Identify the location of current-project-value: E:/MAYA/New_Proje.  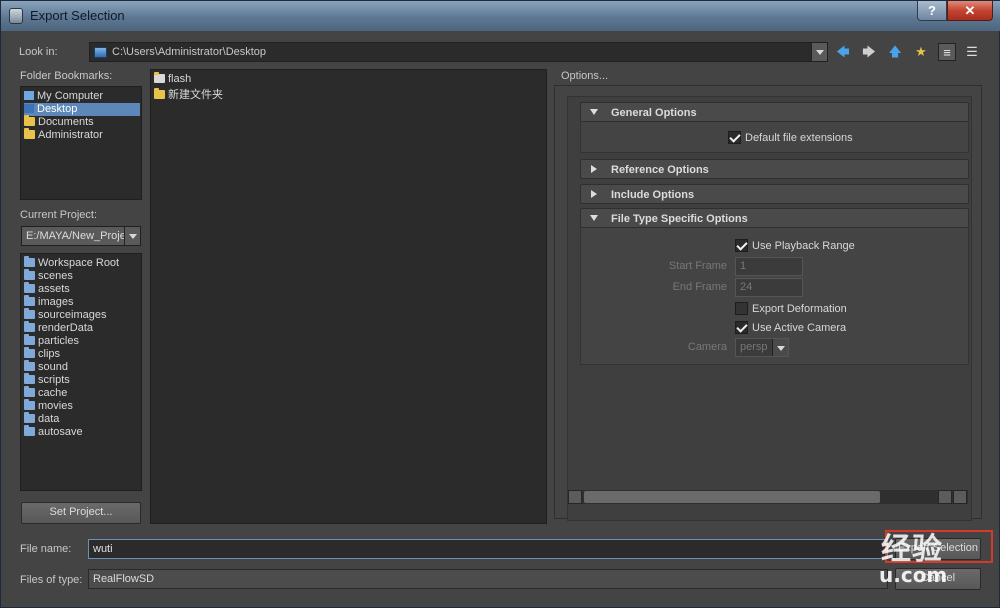
(76, 236).